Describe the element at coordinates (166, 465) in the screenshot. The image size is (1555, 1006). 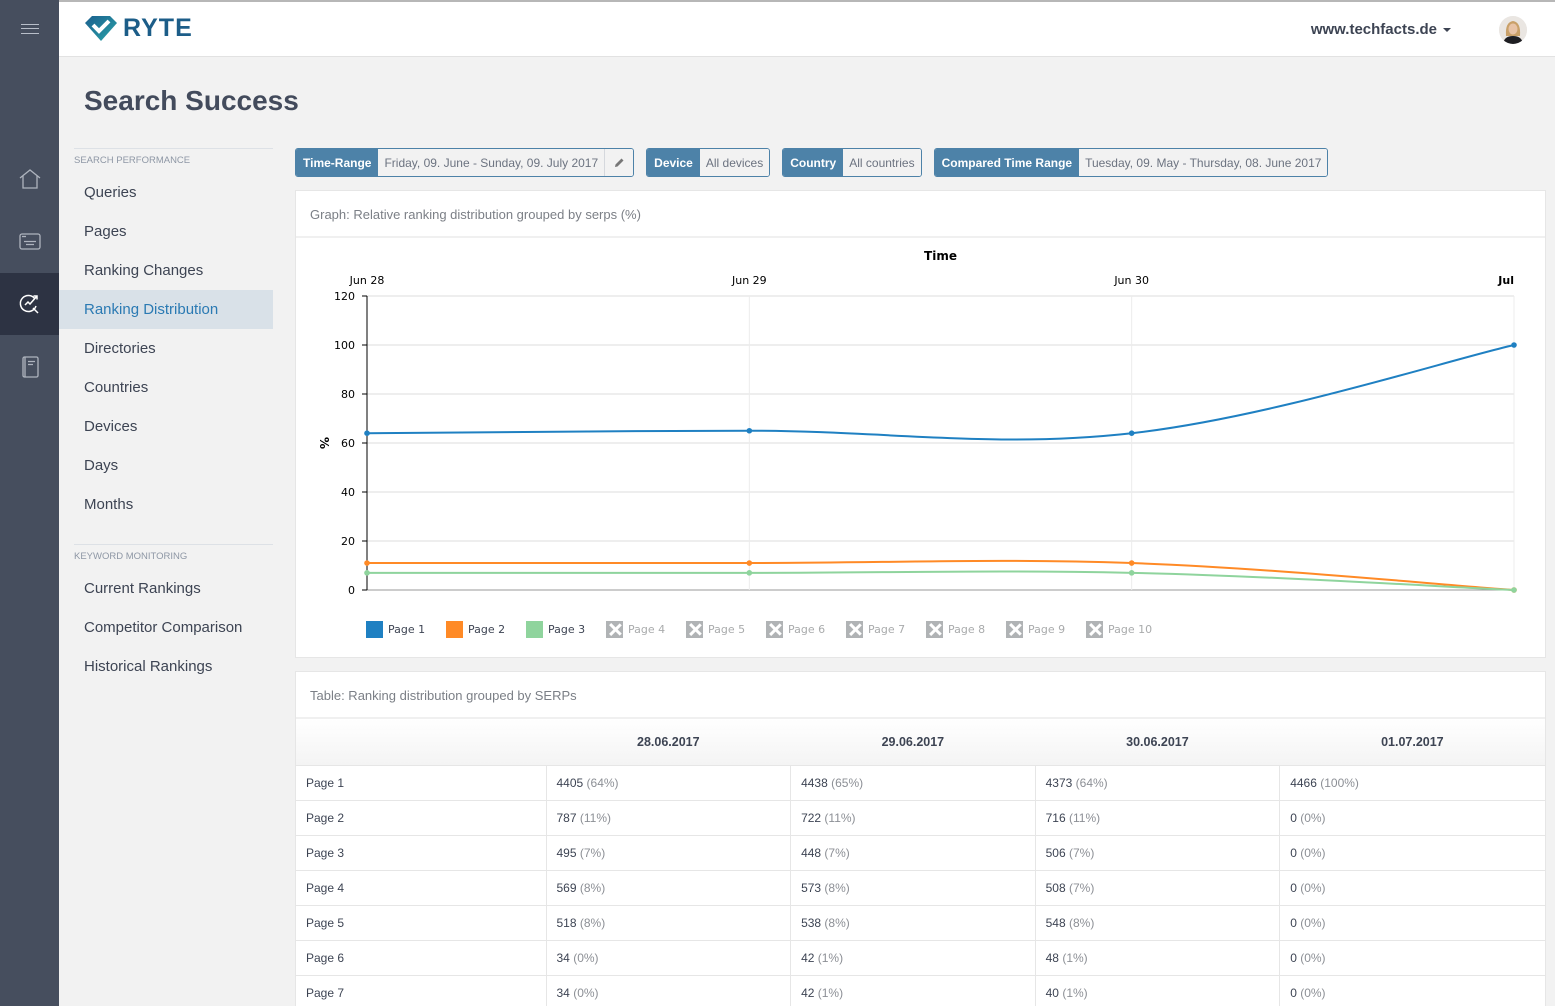
I see `subnav-item-days: Days` at that location.